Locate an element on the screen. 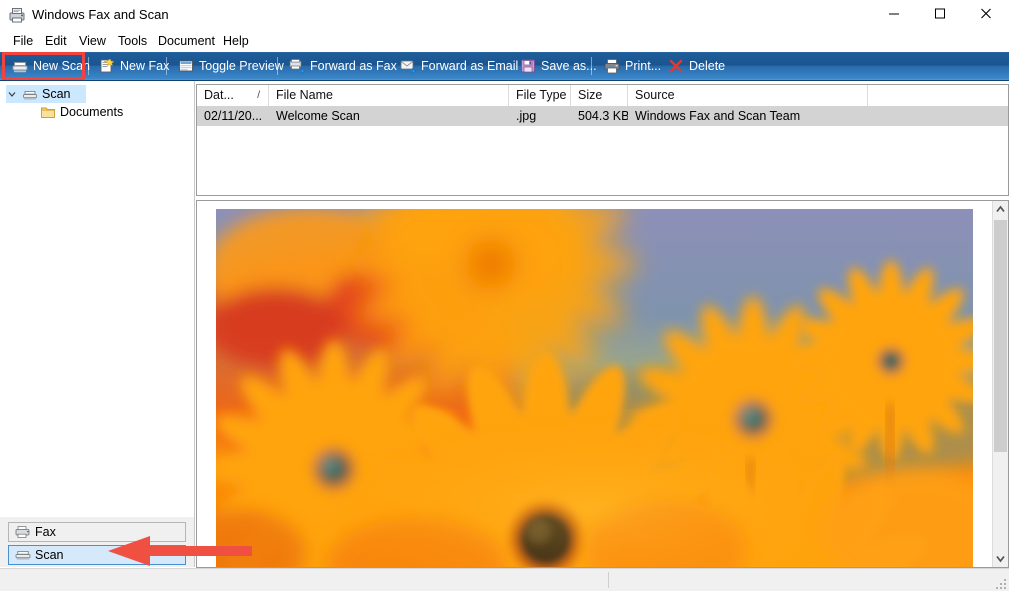  menu-item-document: Document is located at coordinates (186, 41).